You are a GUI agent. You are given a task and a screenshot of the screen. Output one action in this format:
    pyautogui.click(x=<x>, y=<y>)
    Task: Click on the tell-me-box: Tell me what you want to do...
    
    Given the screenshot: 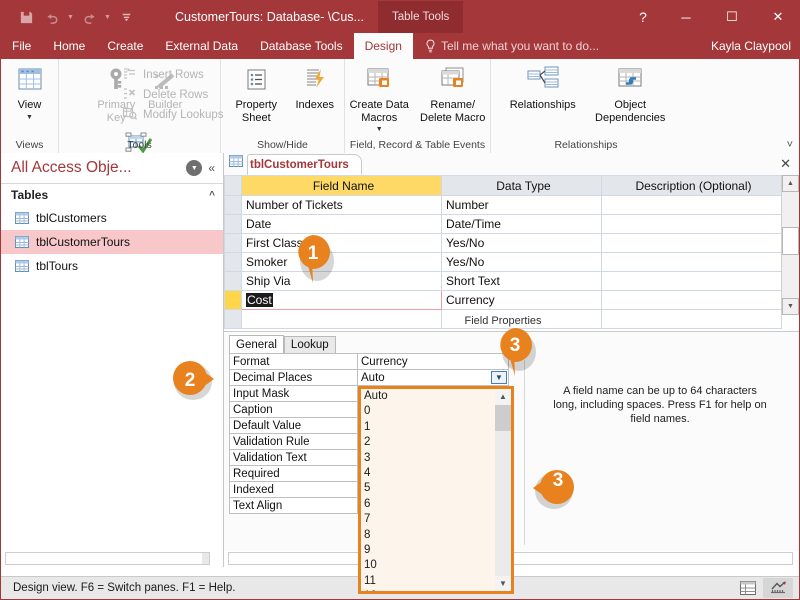 What is the action you would take?
    pyautogui.click(x=506, y=46)
    